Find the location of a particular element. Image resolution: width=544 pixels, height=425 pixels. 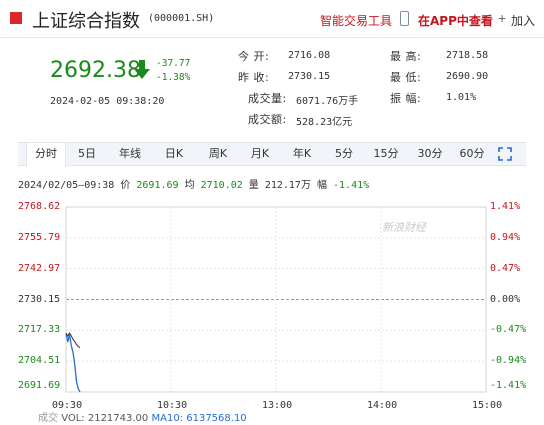

chart-period-tabs: 分时 5日 年线 日K 周K 月K 年K 5分 15分 30分 60分 is located at coordinates (272, 154).